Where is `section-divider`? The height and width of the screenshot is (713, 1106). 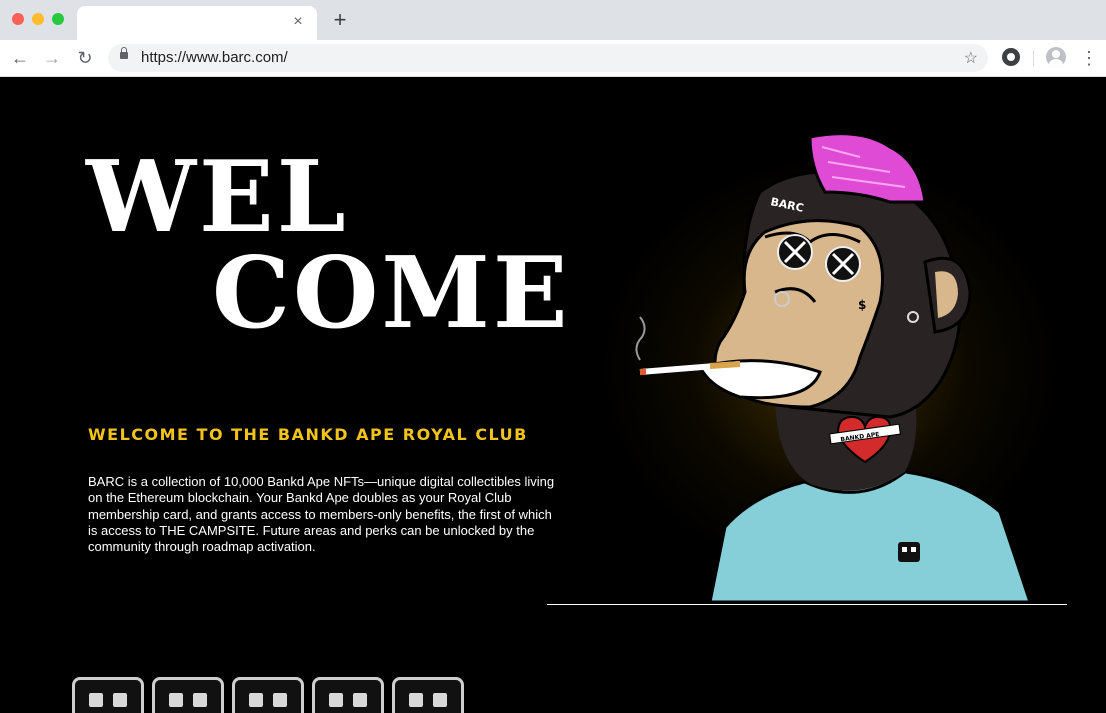 section-divider is located at coordinates (807, 604).